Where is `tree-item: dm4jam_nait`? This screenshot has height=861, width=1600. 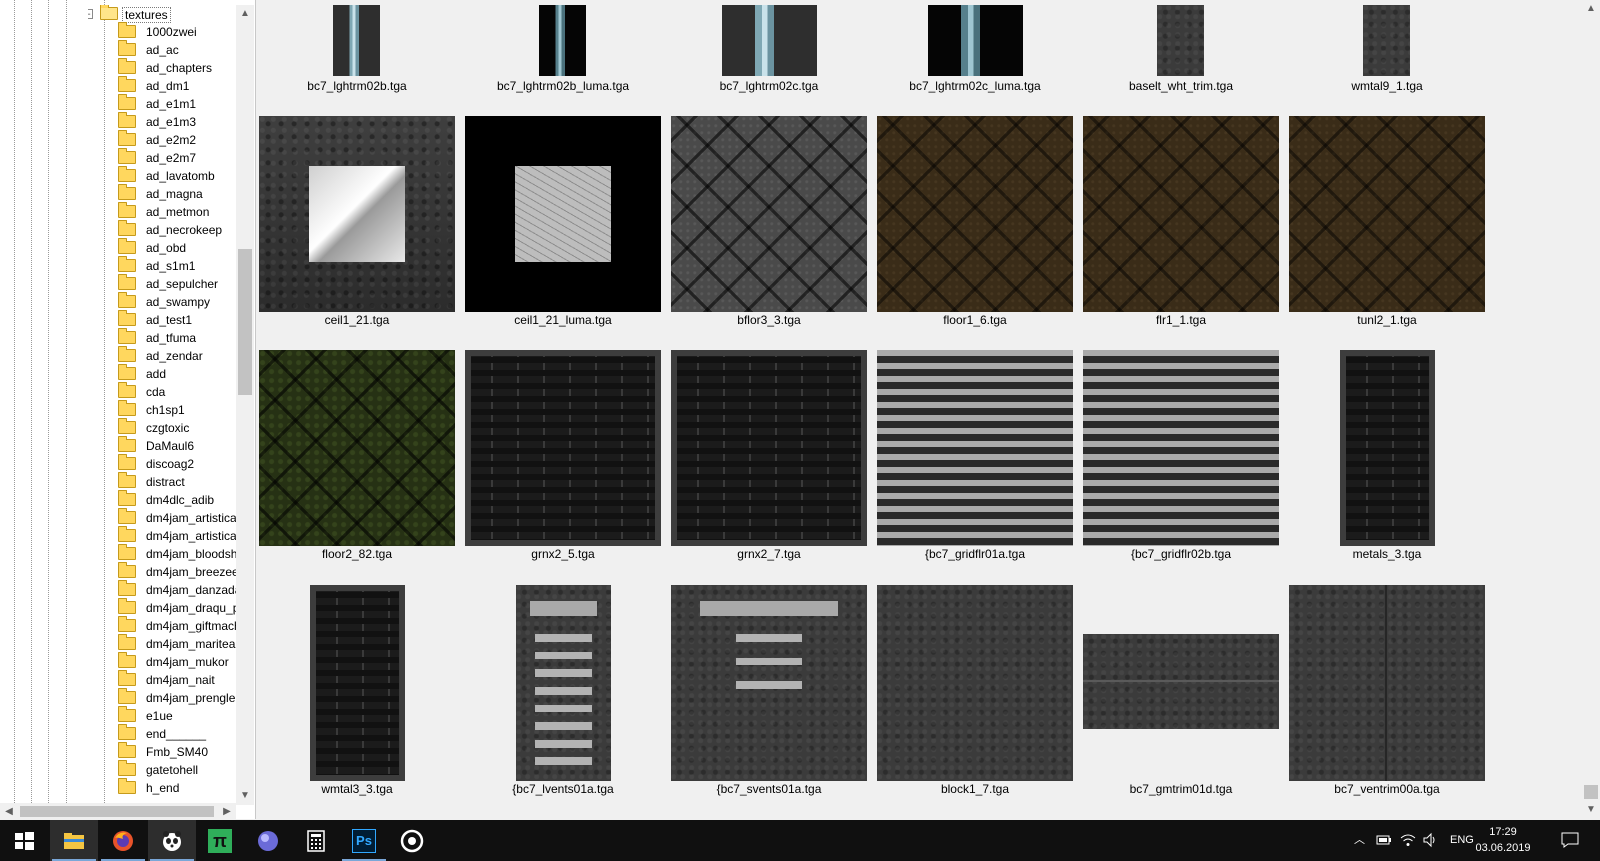
tree-item: dm4jam_nait is located at coordinates (177, 679).